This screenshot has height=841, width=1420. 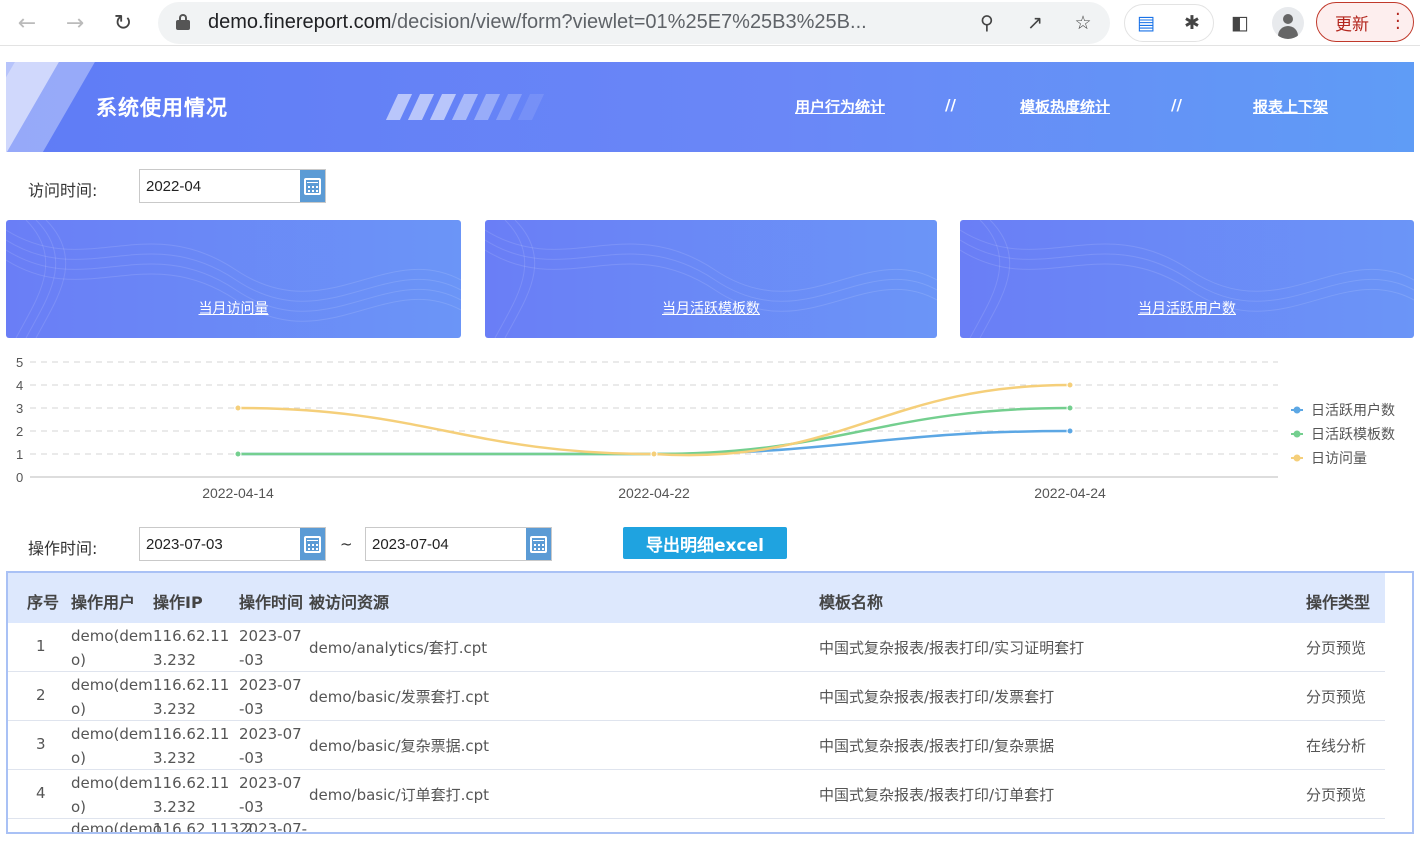 I want to click on nav-link-template-heat: 模板热度统计, so click(x=1065, y=106).